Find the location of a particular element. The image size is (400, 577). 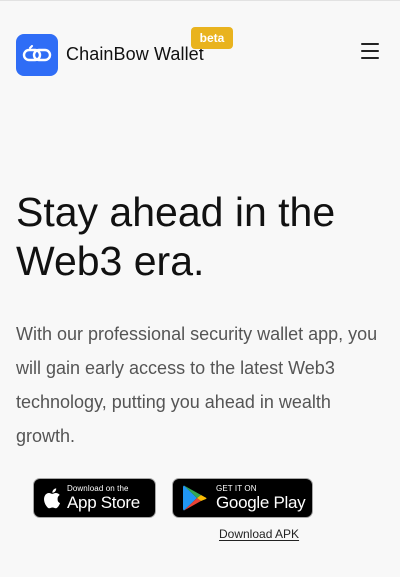

beta-badge: beta is located at coordinates (212, 38).